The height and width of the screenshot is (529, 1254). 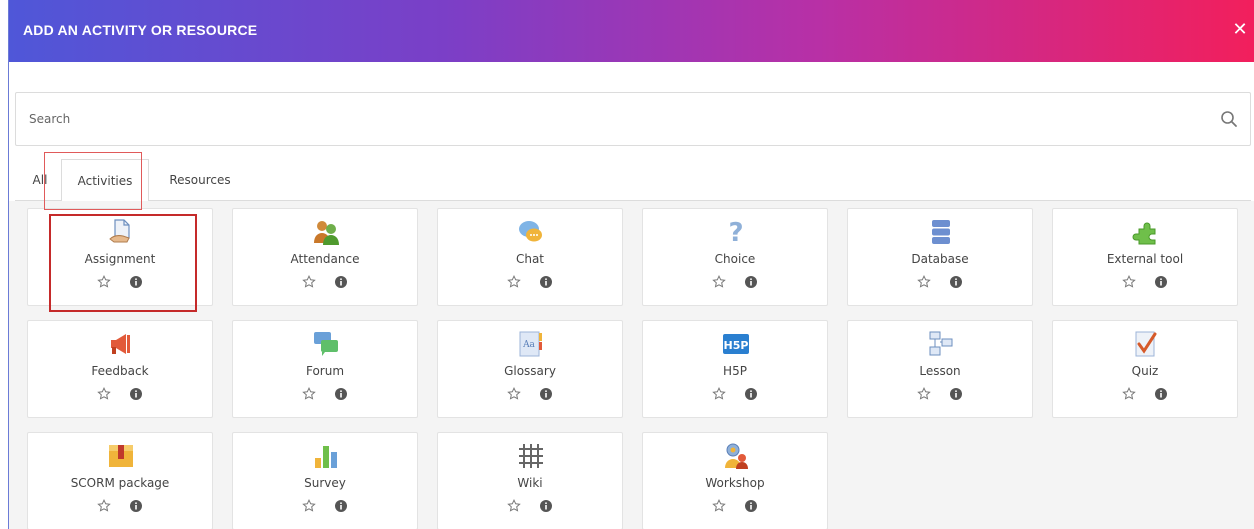 I want to click on activity-card-forum: Forum, so click(x=325, y=369).